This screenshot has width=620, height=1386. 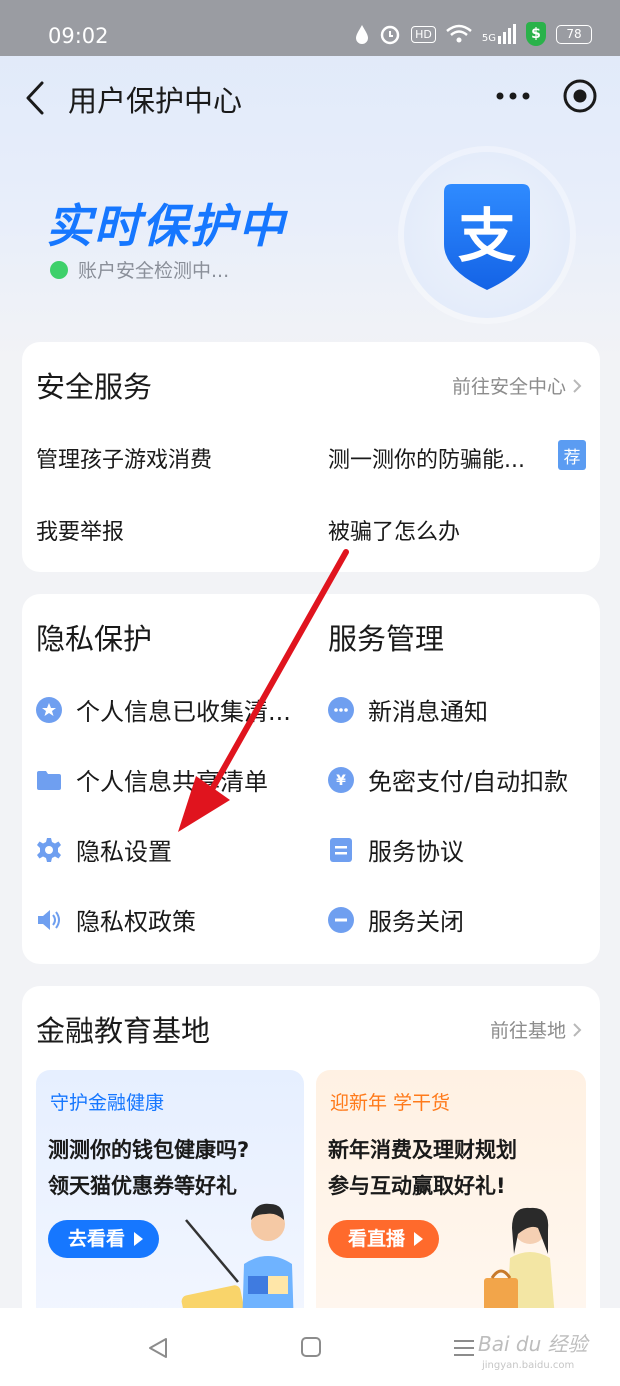 What do you see at coordinates (124, 458) in the screenshot?
I see `security-item-child-game: 管理孩子游戏消费` at bounding box center [124, 458].